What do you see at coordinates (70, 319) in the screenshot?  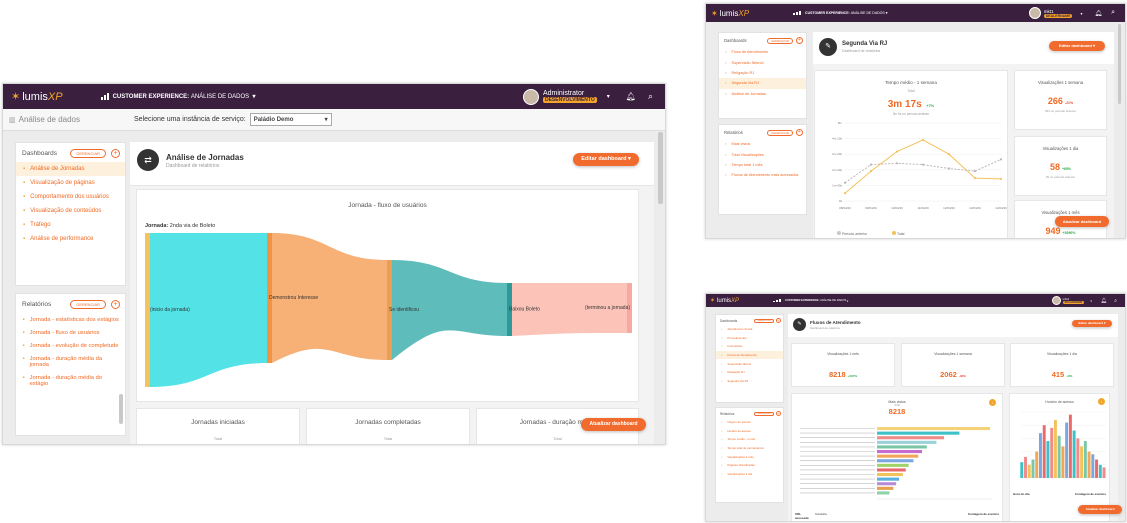 I see `nav-item: ▪ Jornada - estatísticas dos estágios` at bounding box center [70, 319].